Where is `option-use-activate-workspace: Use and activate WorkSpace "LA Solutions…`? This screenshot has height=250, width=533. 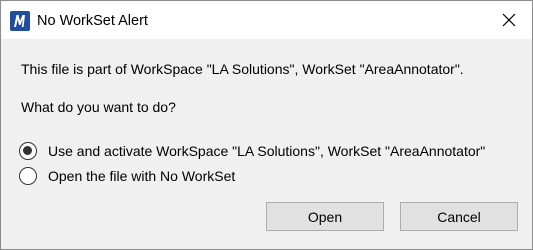 option-use-activate-workspace: Use and activate WorkSpace "LA Solutions… is located at coordinates (252, 151).